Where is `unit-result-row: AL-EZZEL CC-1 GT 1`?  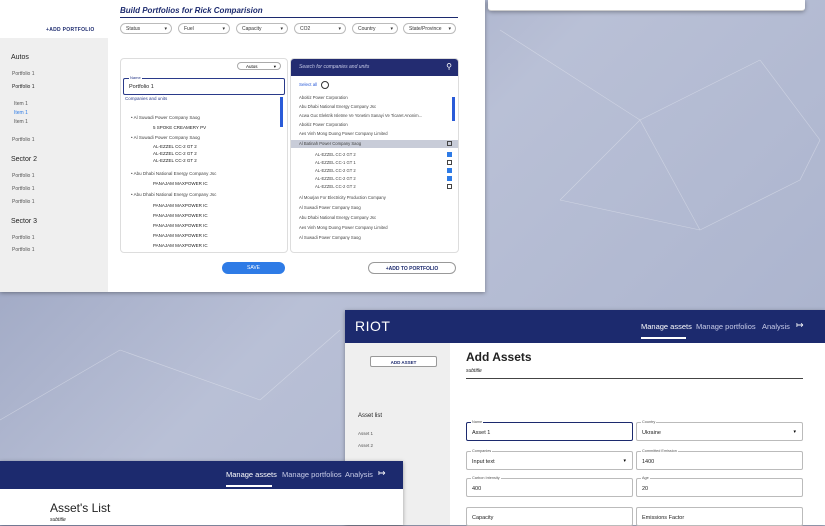
unit-result-row: AL-EZZEL CC-1 GT 1 is located at coordinates (335, 162).